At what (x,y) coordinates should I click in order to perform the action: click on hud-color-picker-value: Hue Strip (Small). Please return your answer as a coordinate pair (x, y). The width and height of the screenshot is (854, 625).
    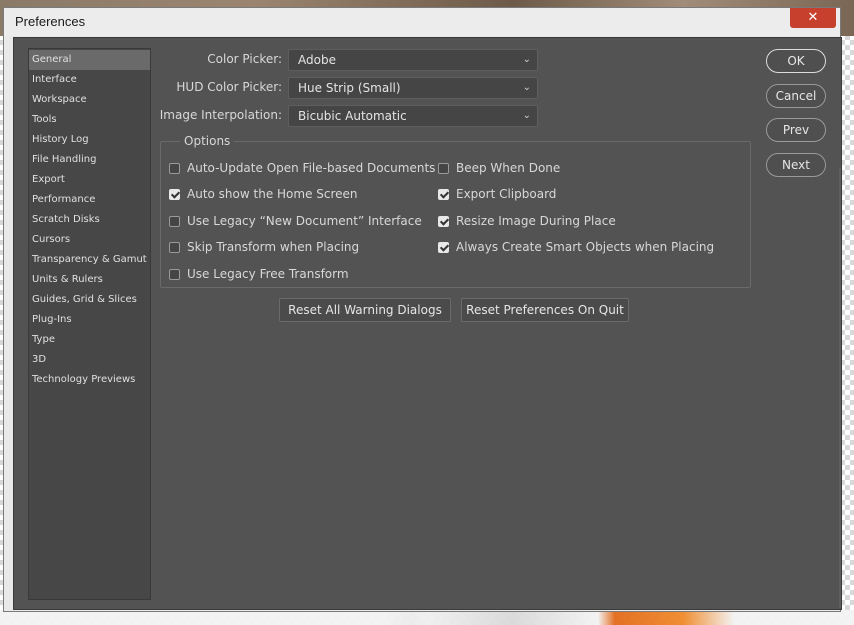
    Looking at the image, I should click on (349, 88).